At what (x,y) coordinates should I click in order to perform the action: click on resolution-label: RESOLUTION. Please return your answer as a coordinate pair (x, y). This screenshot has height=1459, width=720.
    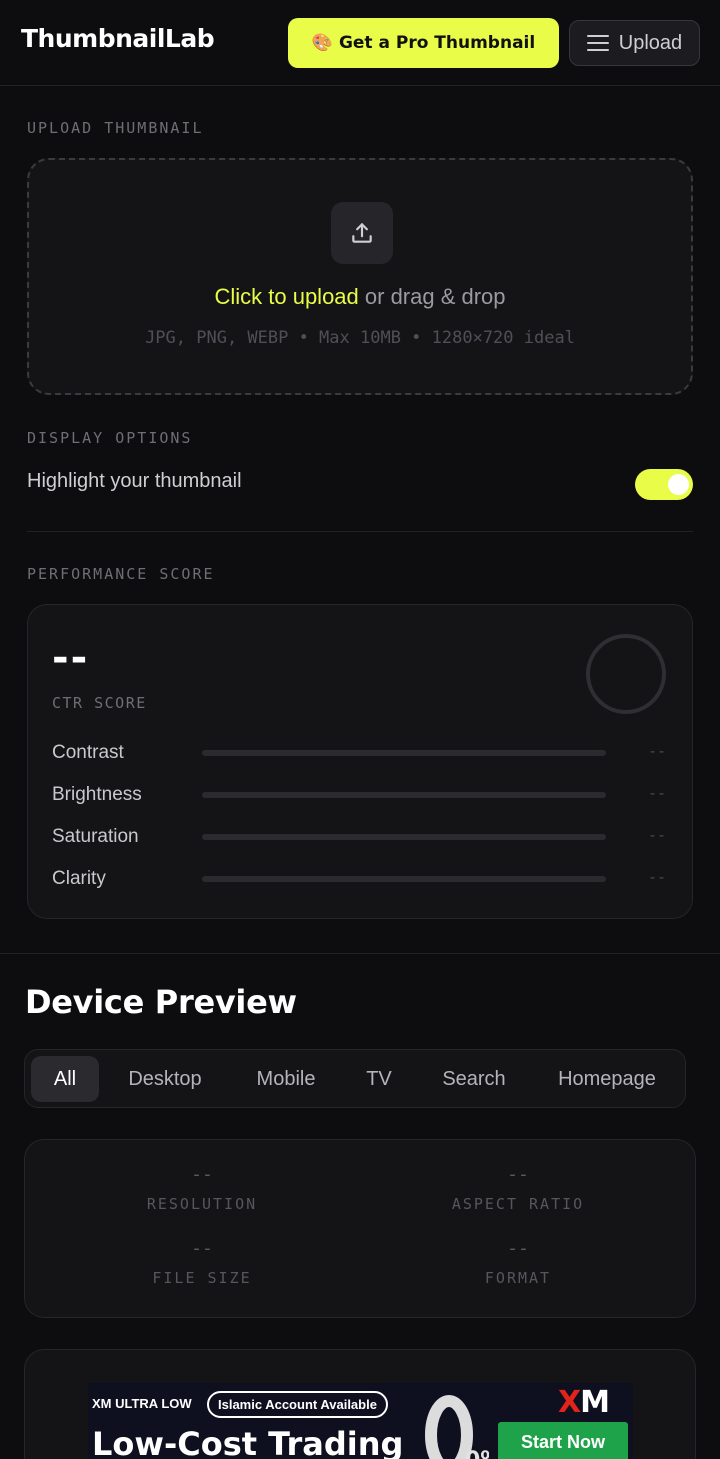
    Looking at the image, I should click on (202, 1204).